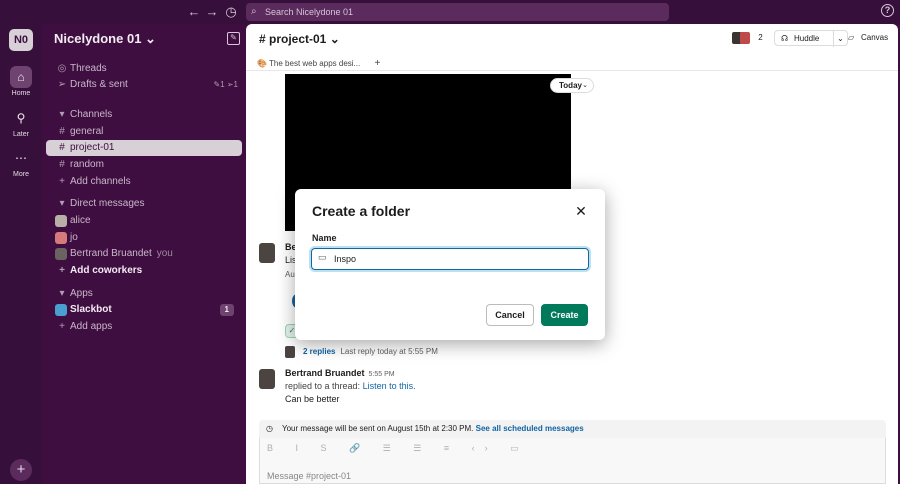 The height and width of the screenshot is (484, 900). Describe the element at coordinates (322, 257) in the screenshot. I see `folder-icon: ▭` at that location.